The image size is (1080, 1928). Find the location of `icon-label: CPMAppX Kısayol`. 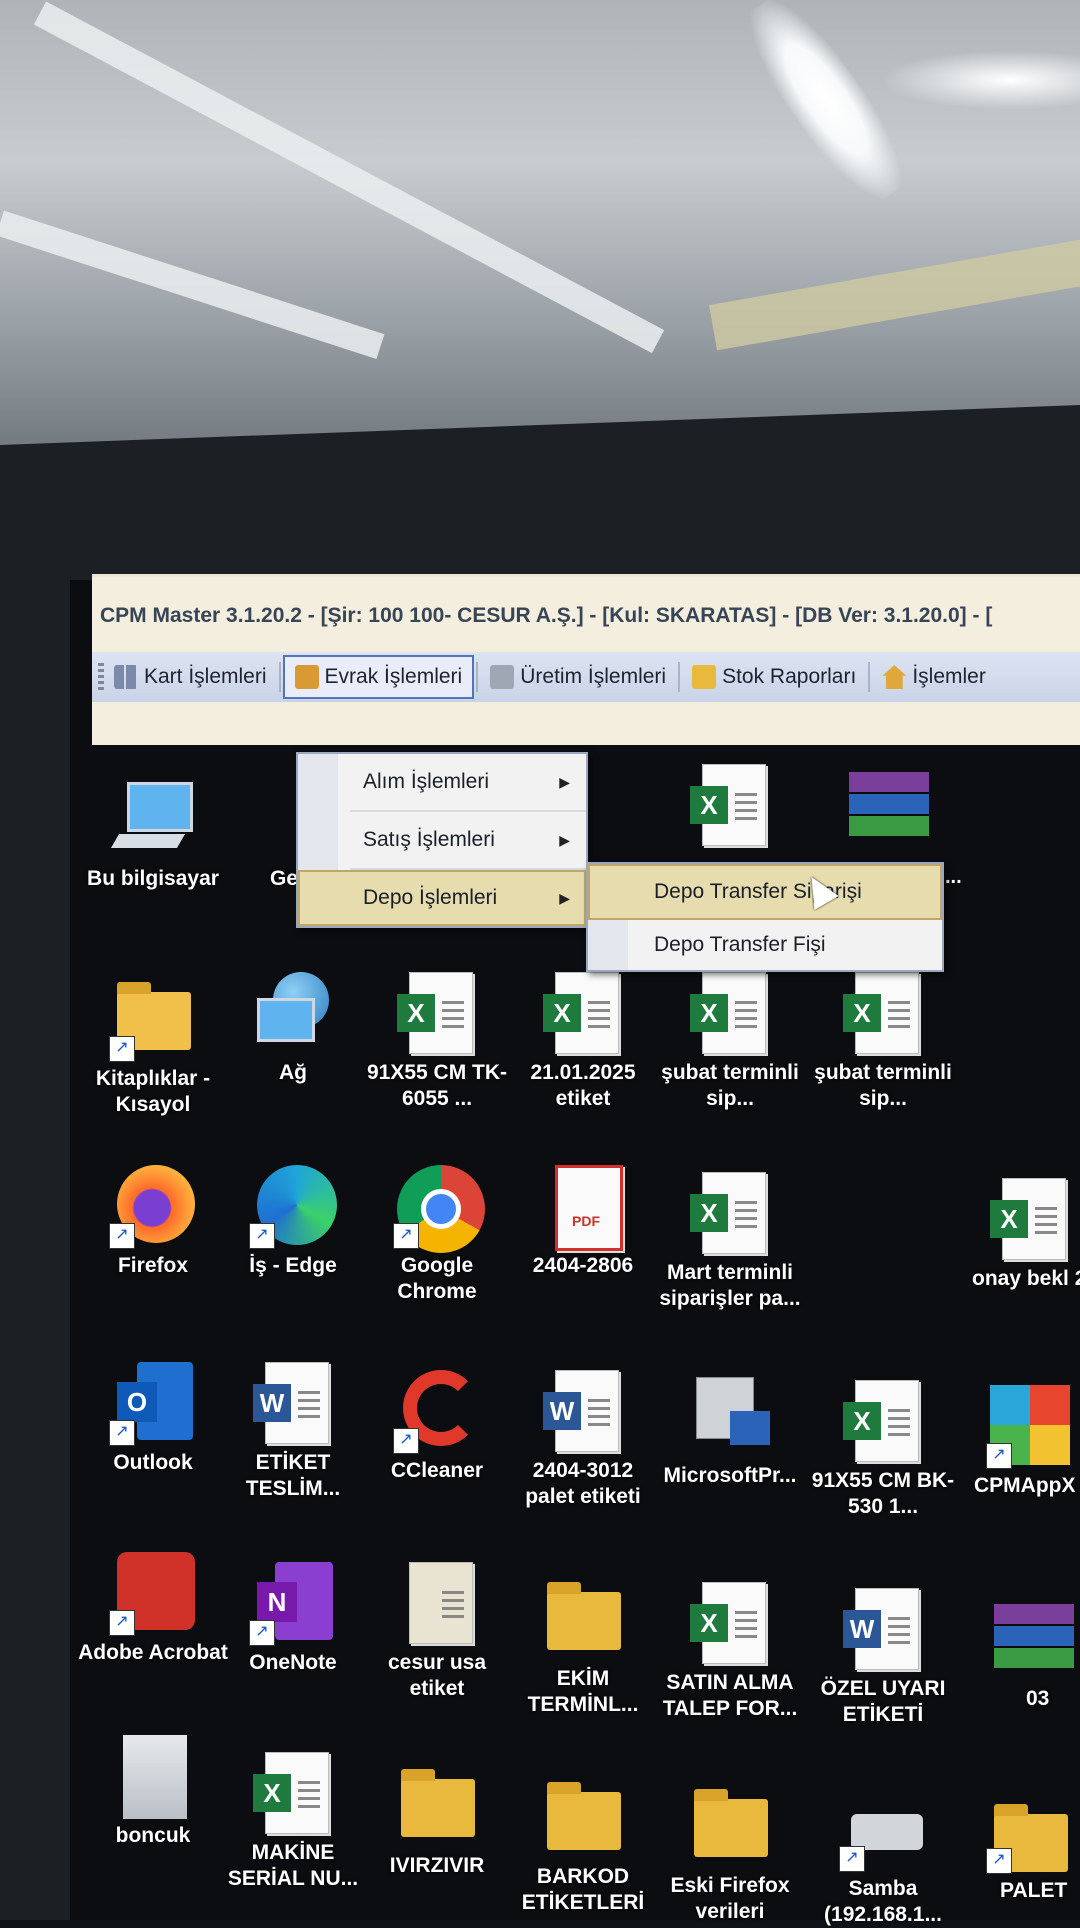

icon-label: CPMAppX Kısayol is located at coordinates (1027, 1485).